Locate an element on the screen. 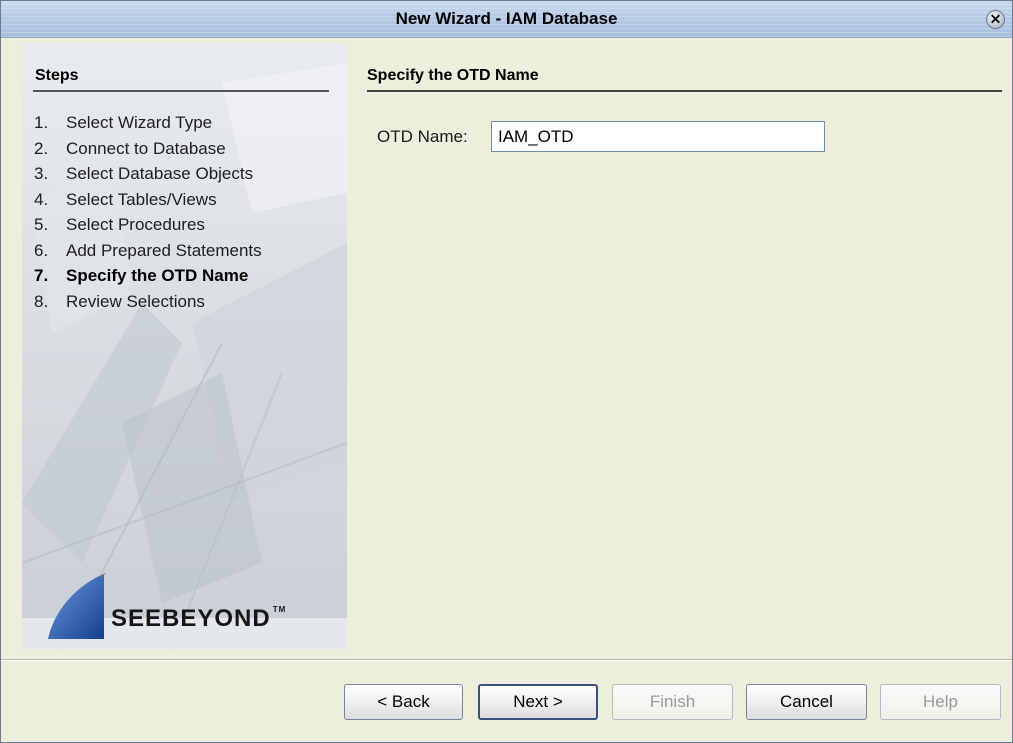  finish-button: Finish is located at coordinates (672, 702).